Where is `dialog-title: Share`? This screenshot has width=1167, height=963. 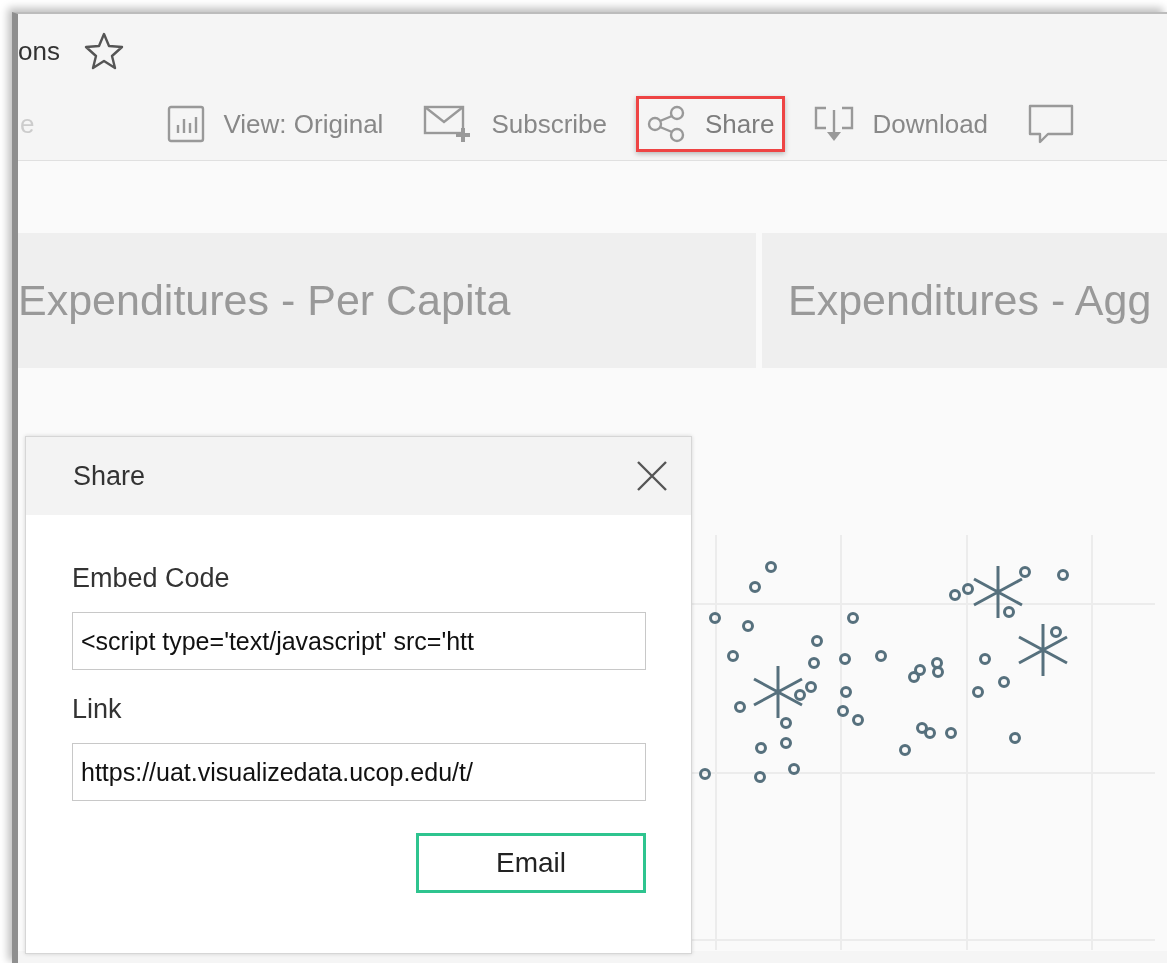 dialog-title: Share is located at coordinates (109, 476).